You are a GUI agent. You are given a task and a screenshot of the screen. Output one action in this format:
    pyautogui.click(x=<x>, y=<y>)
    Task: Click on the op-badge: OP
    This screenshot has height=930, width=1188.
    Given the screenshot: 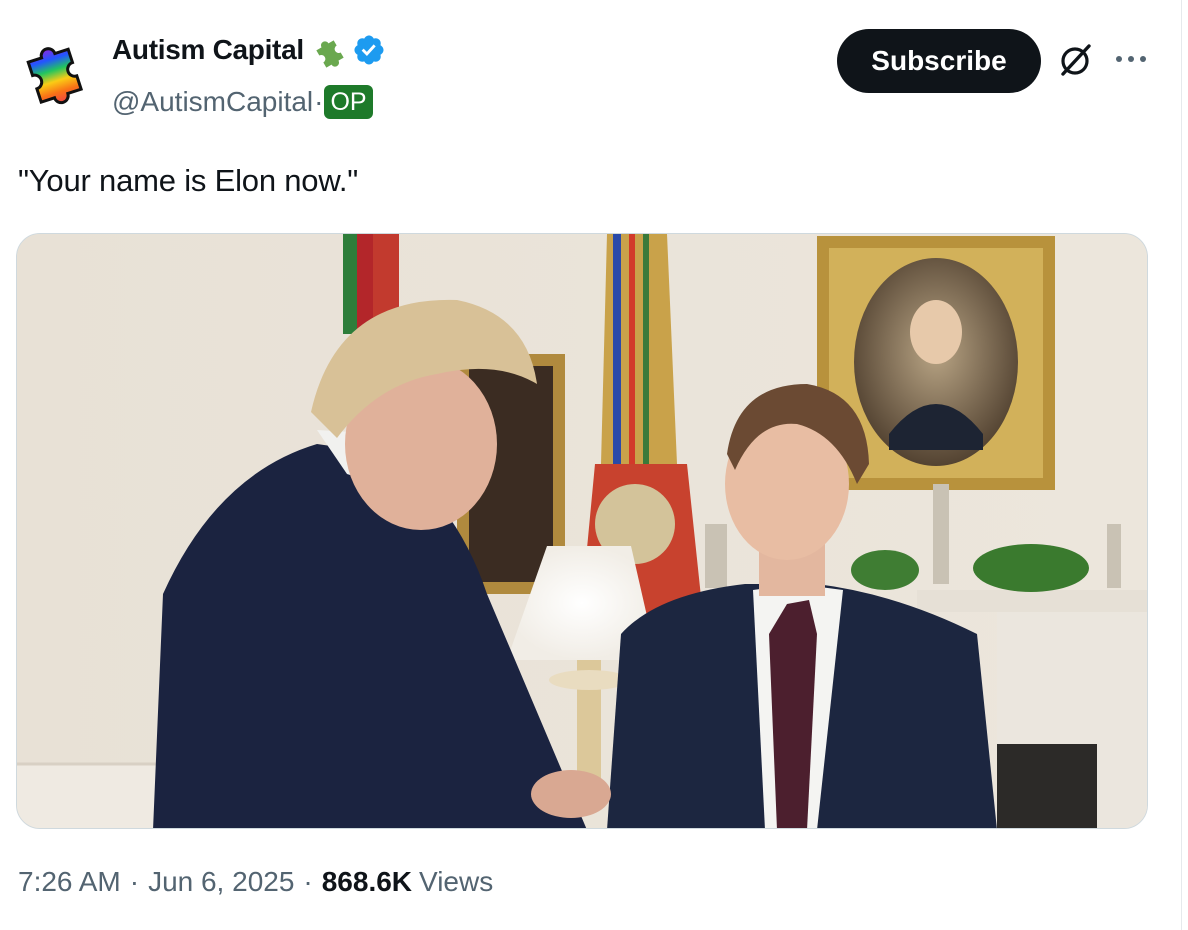 What is the action you would take?
    pyautogui.click(x=348, y=102)
    